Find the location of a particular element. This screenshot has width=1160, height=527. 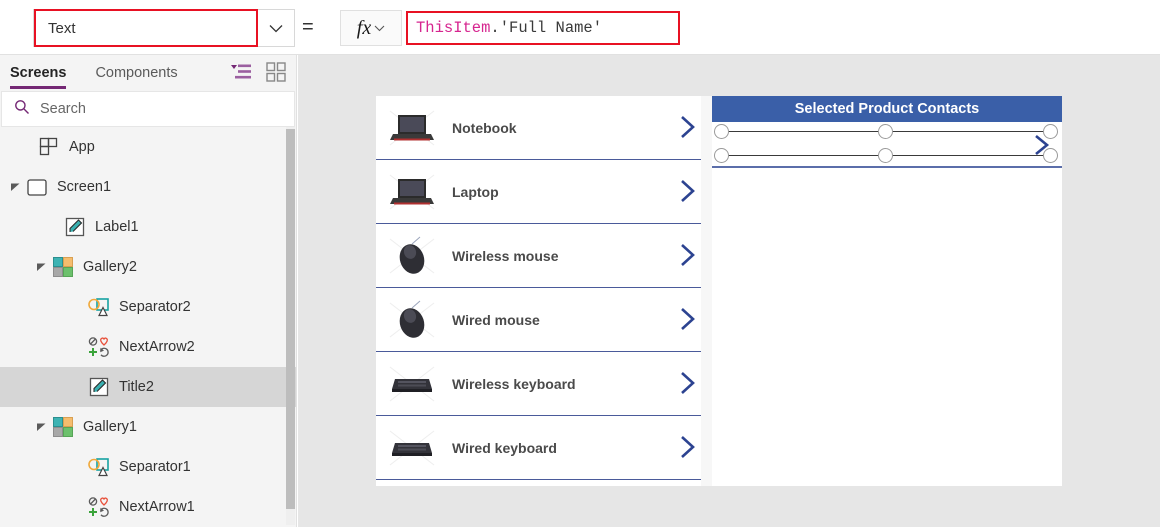

fx-label: fx is located at coordinates (364, 27).